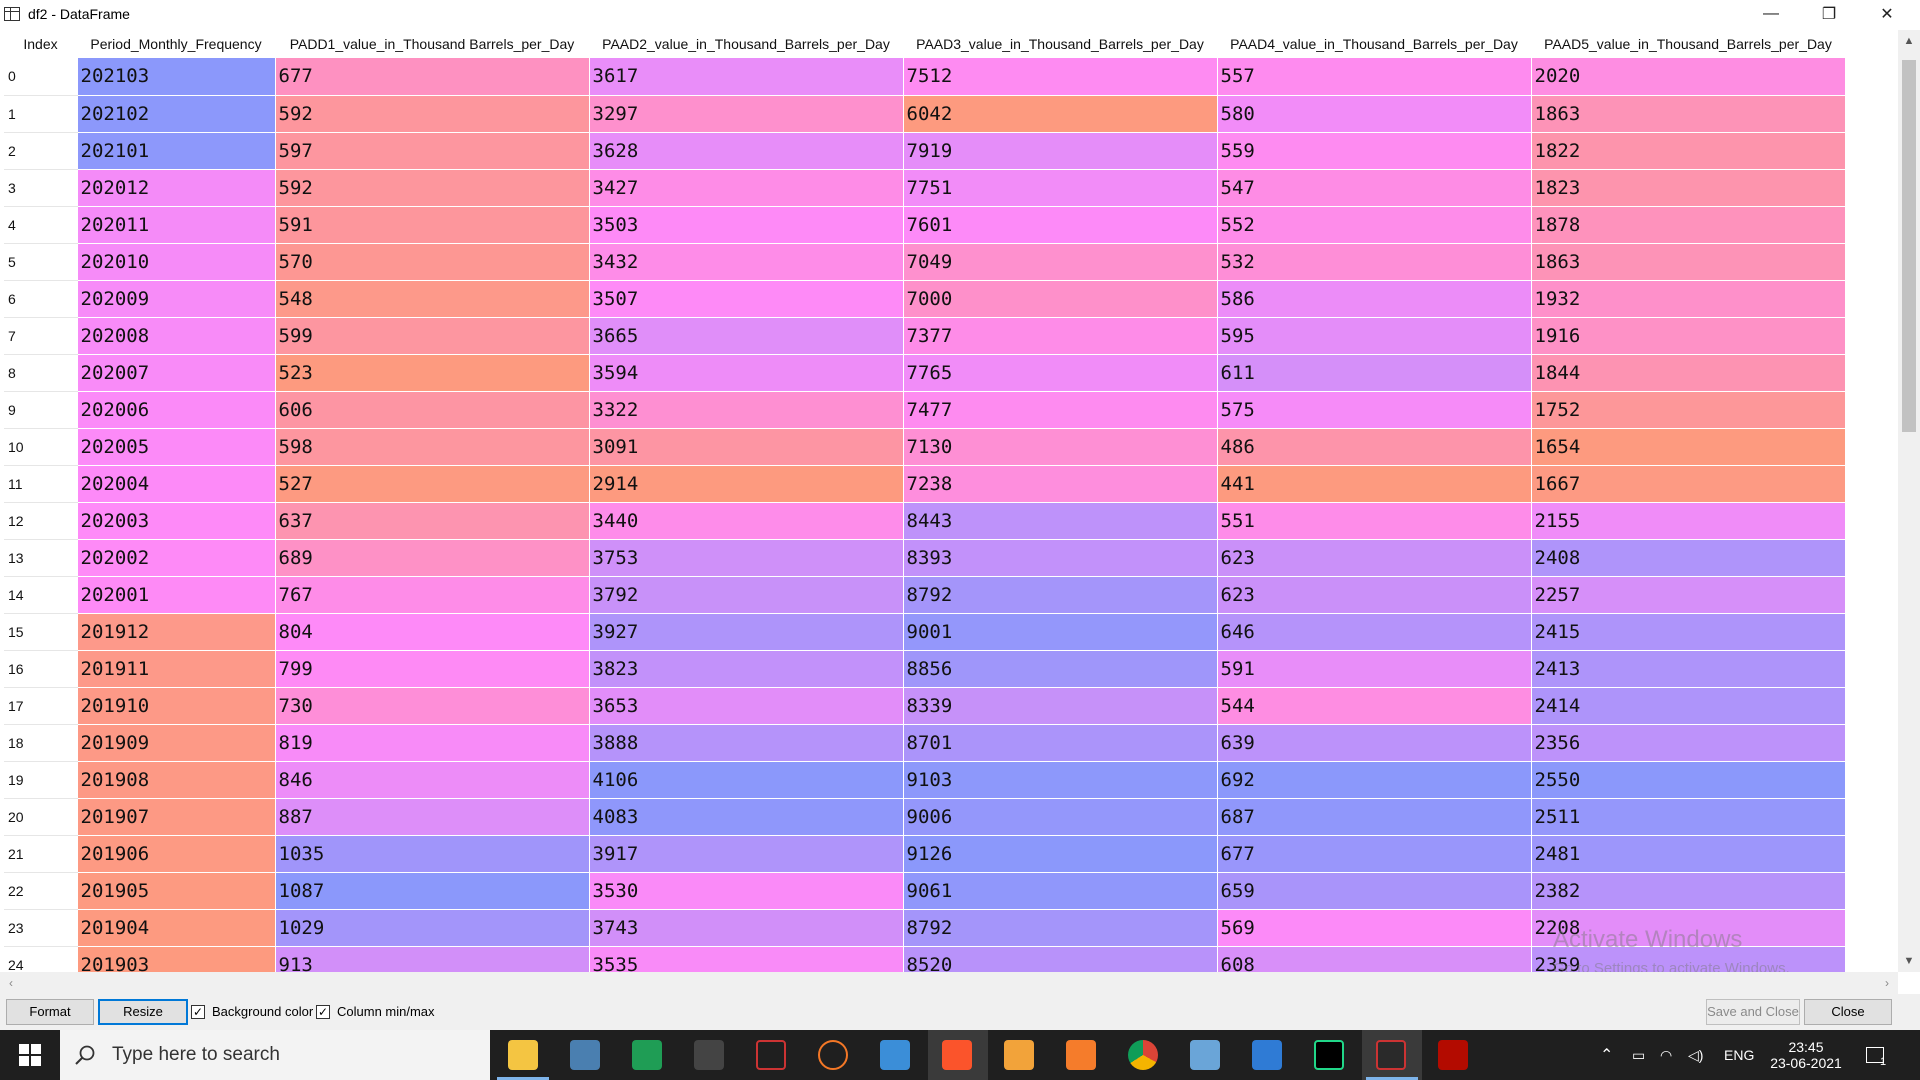  I want to click on row-index: 8, so click(41, 373).